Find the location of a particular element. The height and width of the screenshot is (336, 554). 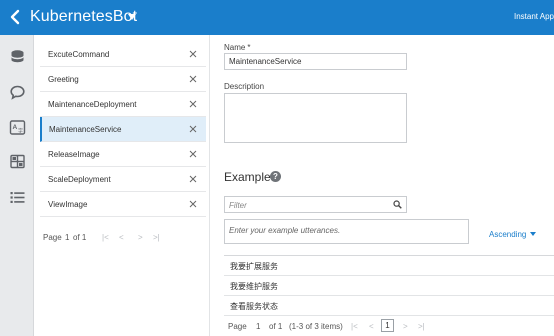

search-icon is located at coordinates (397, 204).